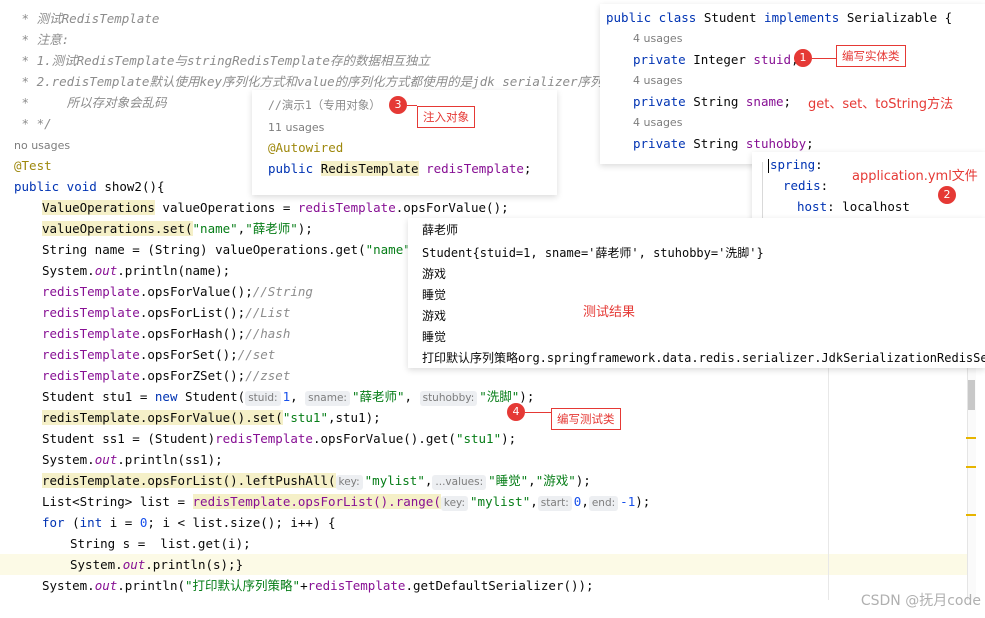 This screenshot has width=985, height=618. I want to click on code-line: redisTemplate.opsForList();//List, so click(166, 312).